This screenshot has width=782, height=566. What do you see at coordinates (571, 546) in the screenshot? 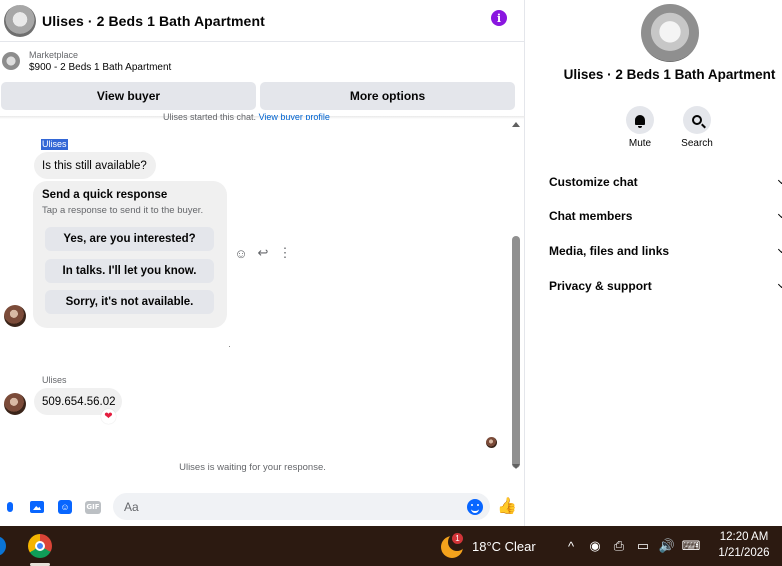
I see `show-hidden-icons-icon: ^` at bounding box center [571, 546].